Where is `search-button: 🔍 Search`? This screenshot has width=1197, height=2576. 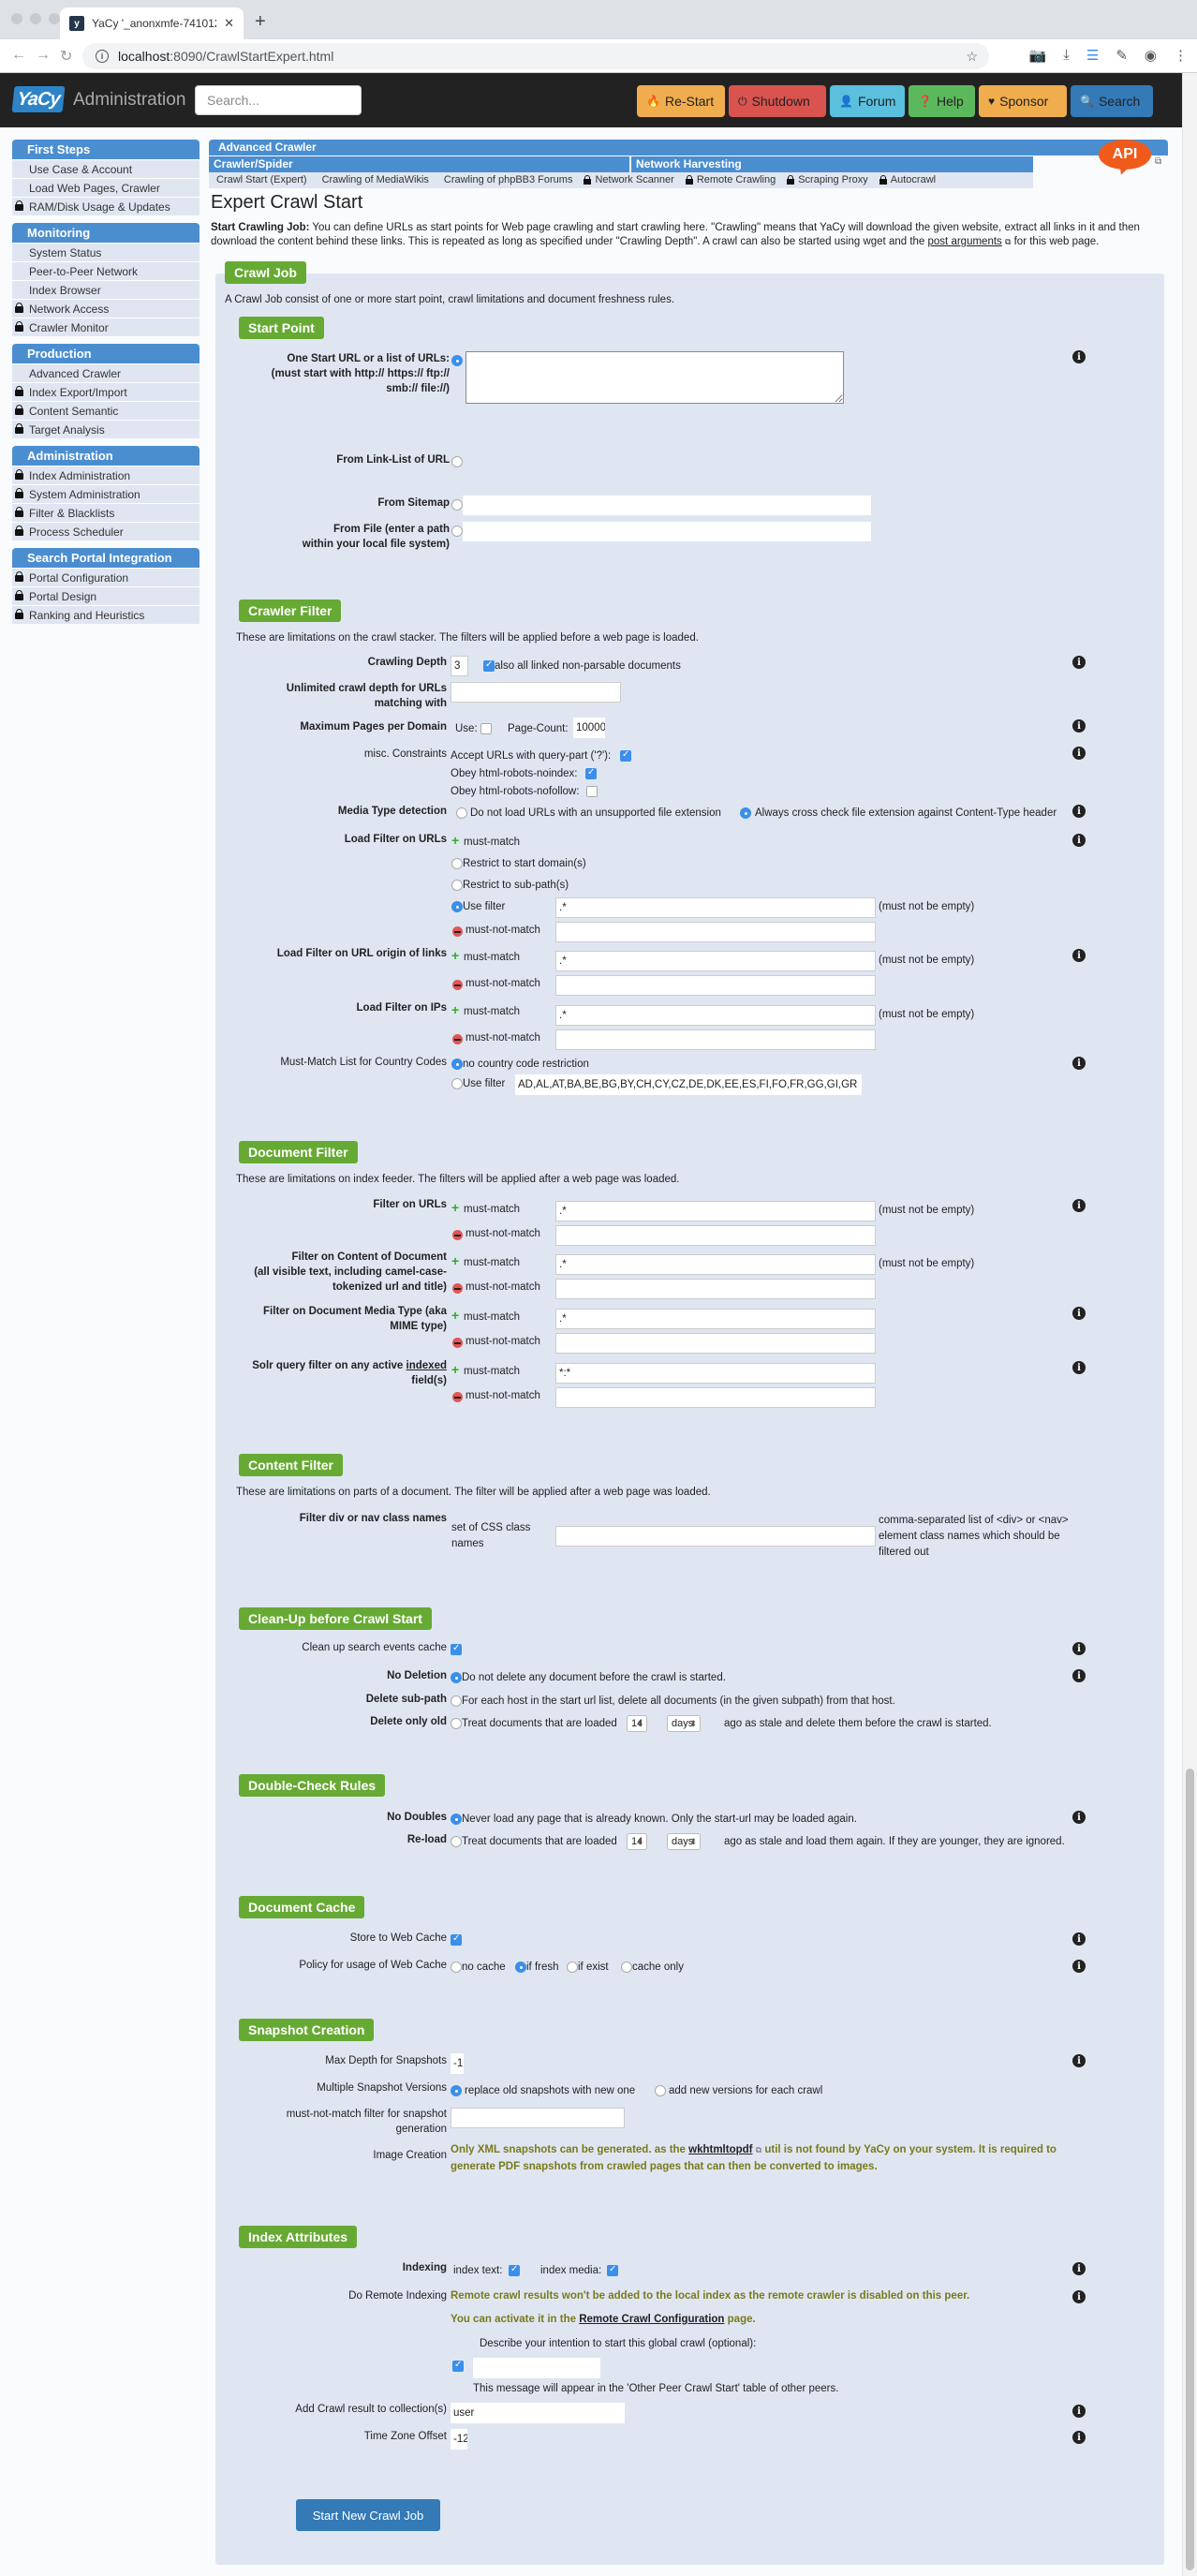 search-button: 🔍 Search is located at coordinates (1112, 101).